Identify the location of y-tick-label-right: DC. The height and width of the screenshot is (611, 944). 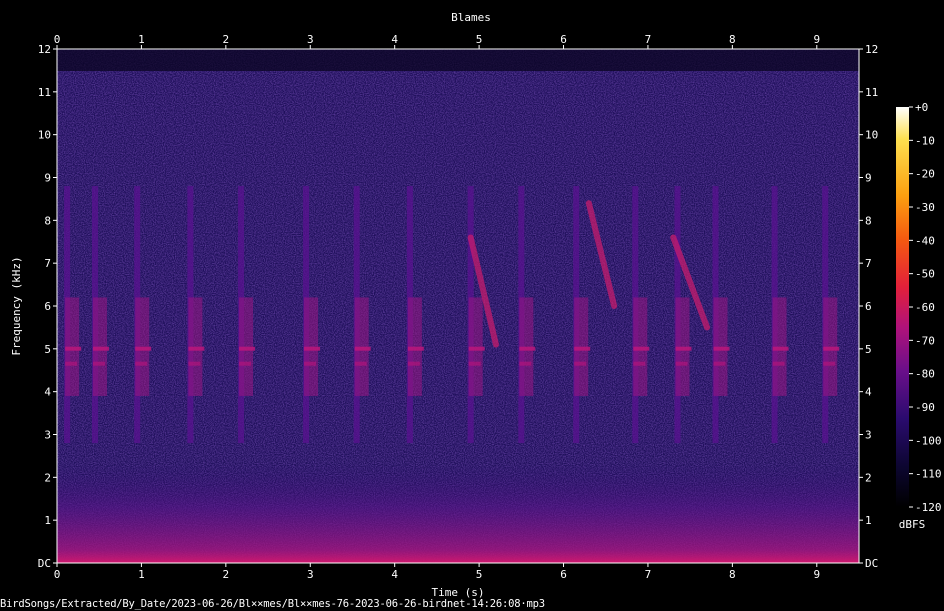
(871, 563).